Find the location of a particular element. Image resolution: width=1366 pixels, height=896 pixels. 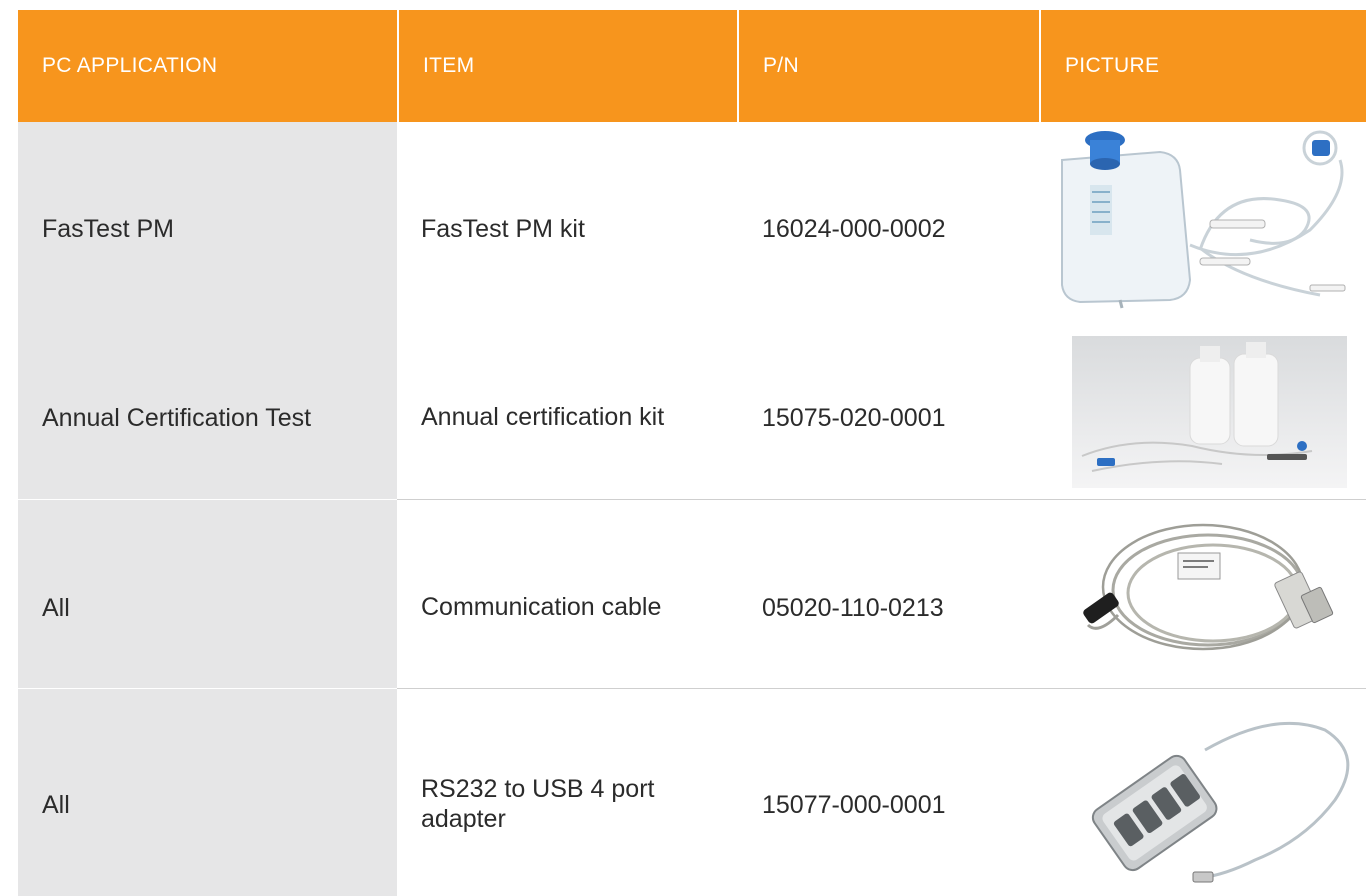

header-item: ITEM is located at coordinates (449, 65).